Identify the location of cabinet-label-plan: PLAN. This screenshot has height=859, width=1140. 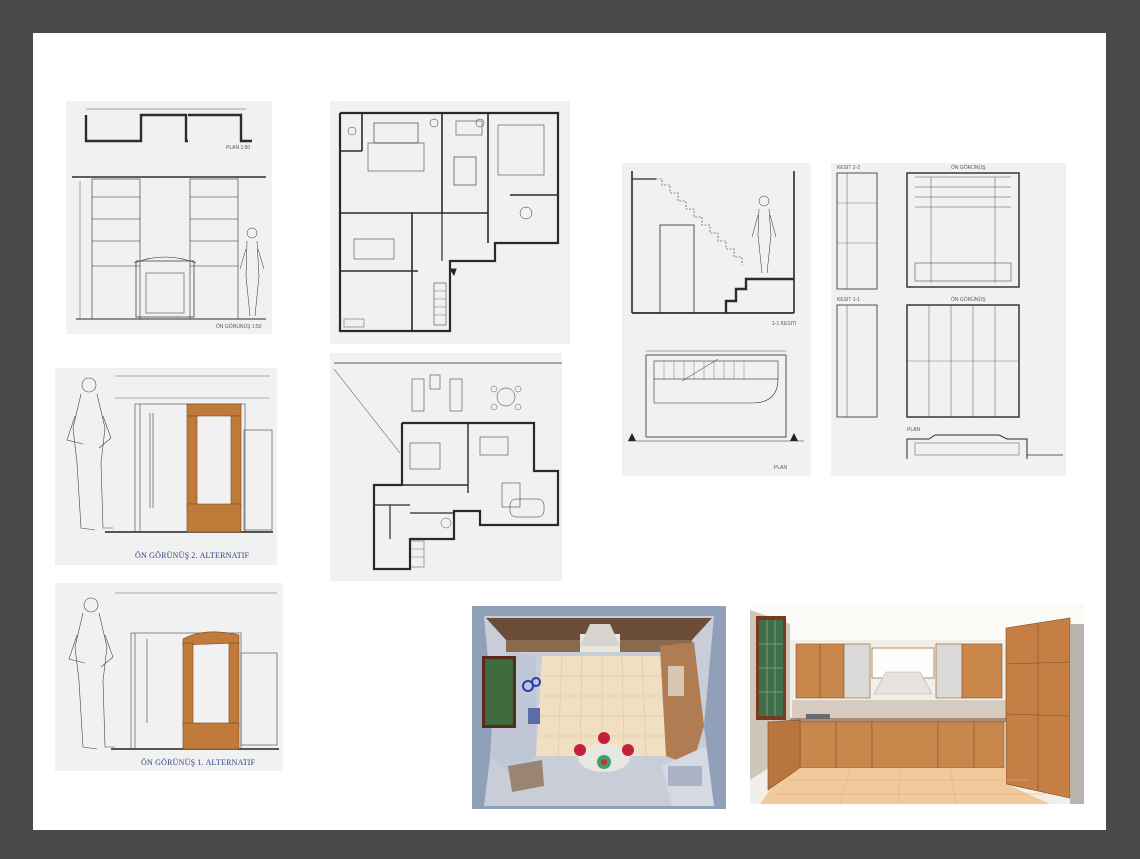
(914, 430).